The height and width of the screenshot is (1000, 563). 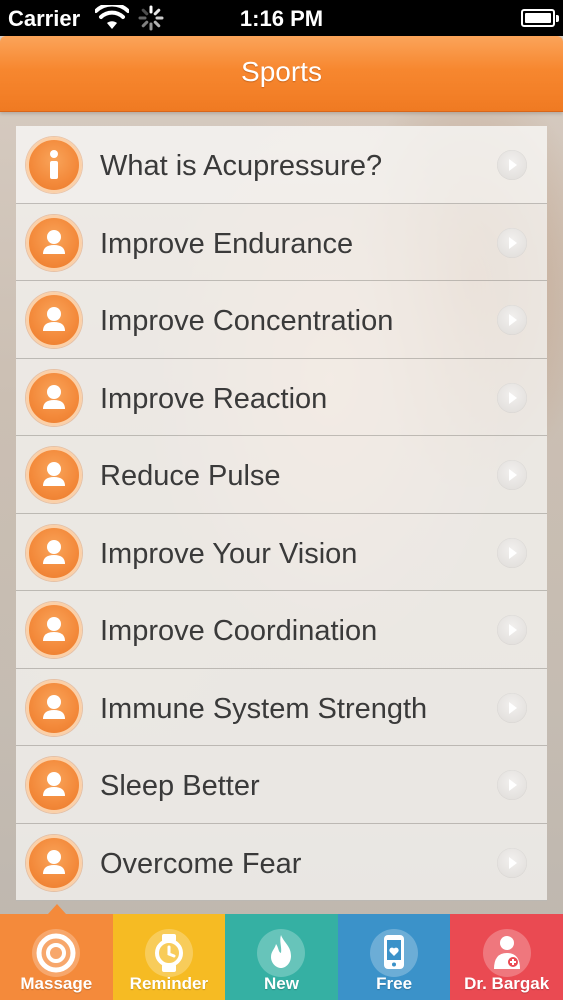 What do you see at coordinates (180, 786) in the screenshot?
I see `list-item-label: Sleep Better` at bounding box center [180, 786].